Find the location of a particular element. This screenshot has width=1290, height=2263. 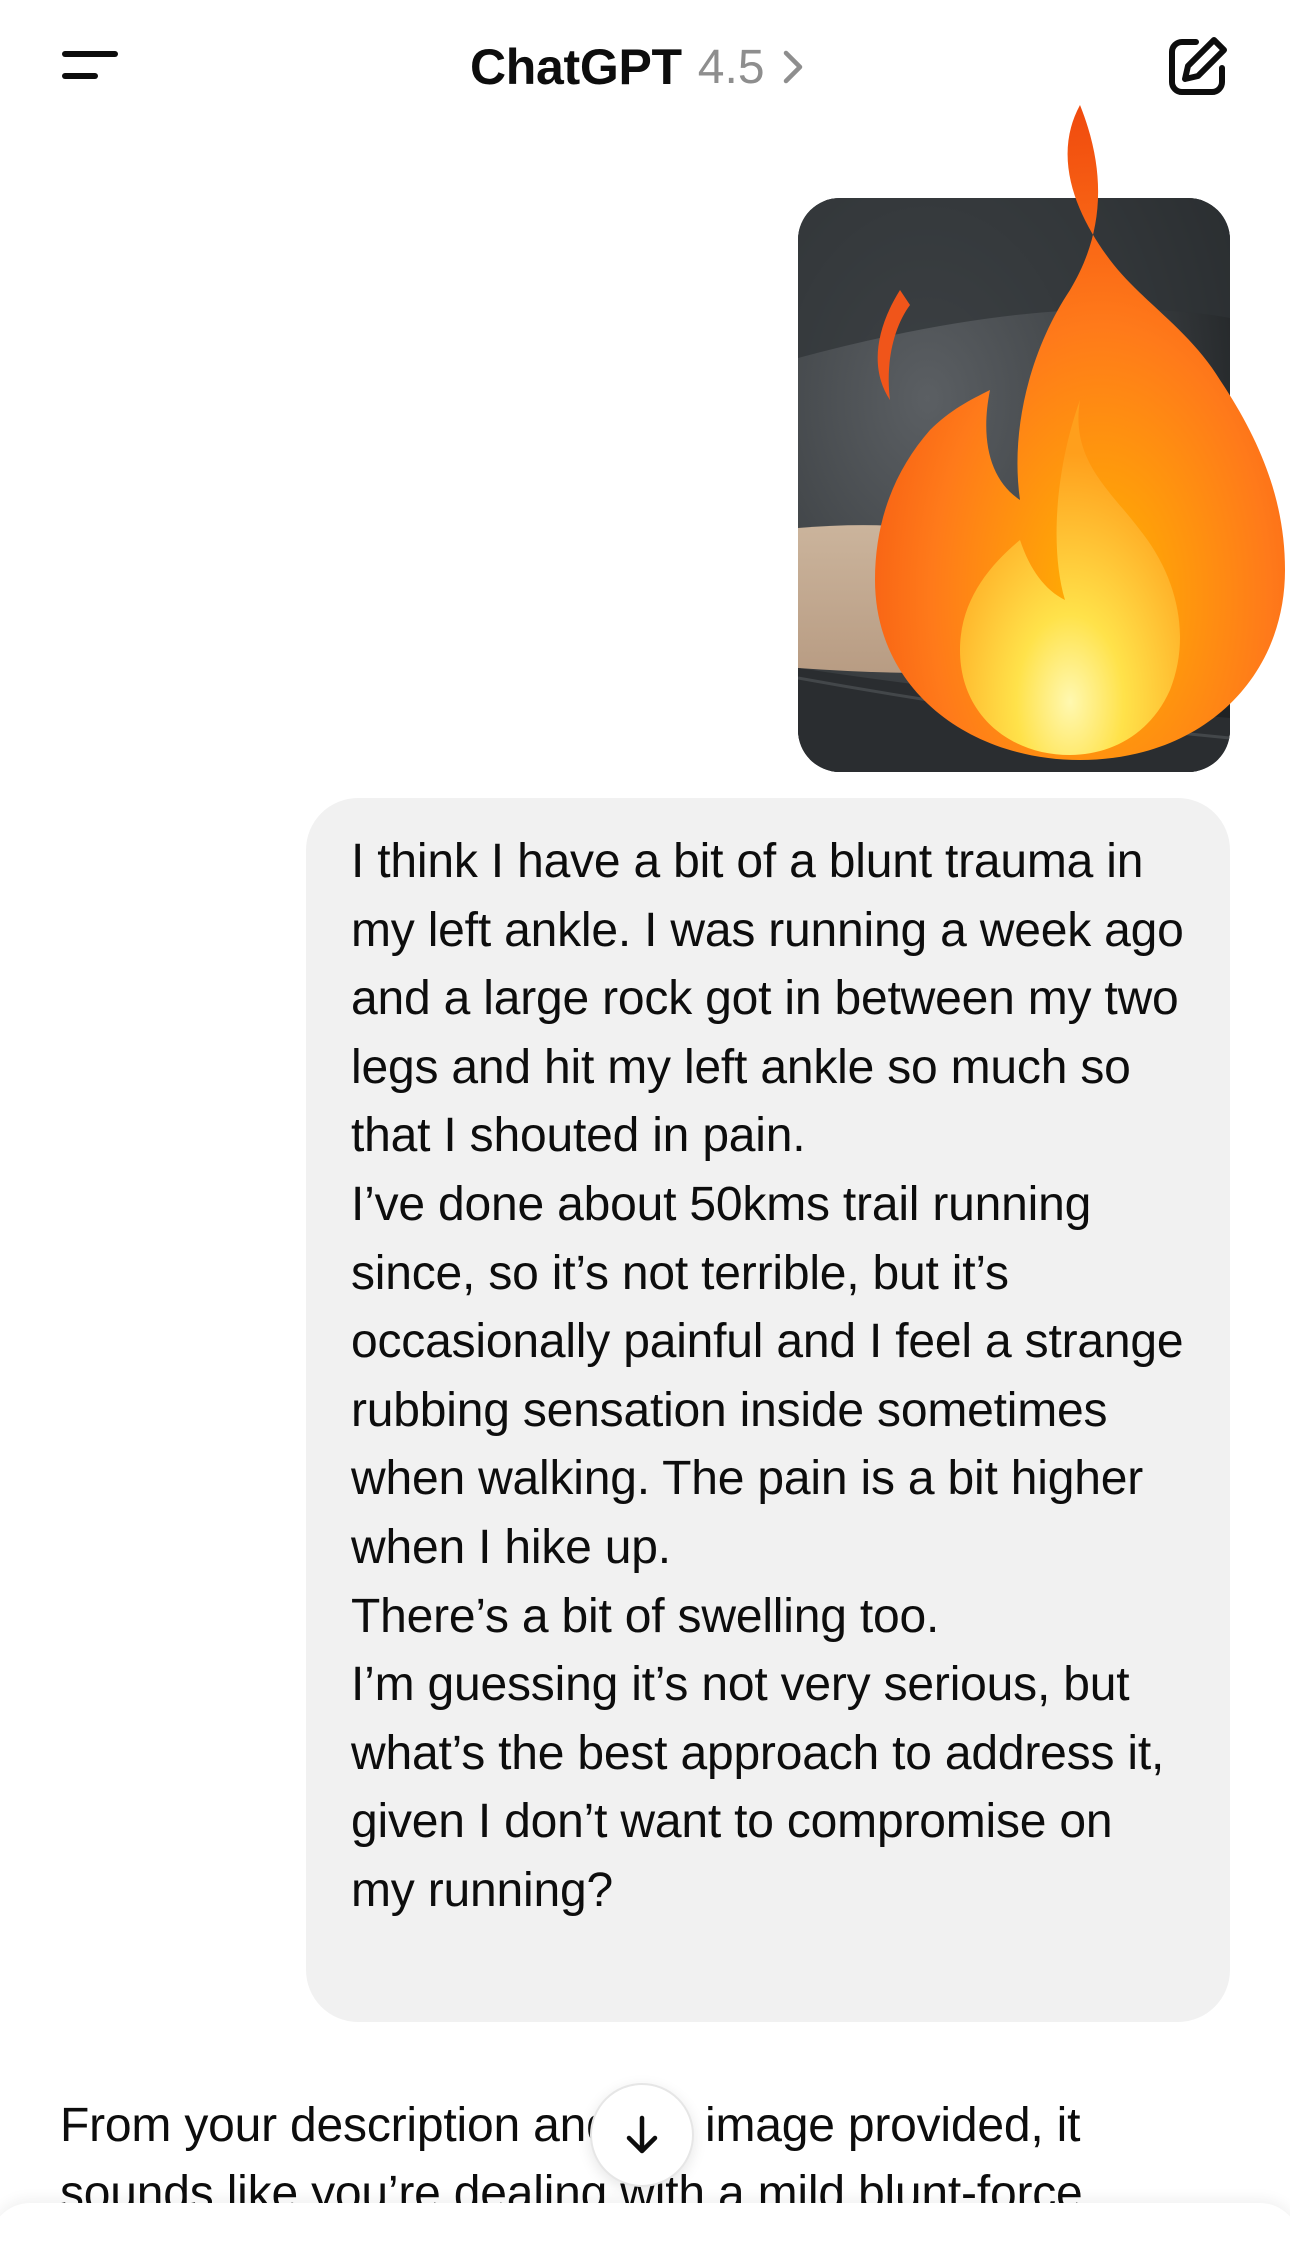

scroll-to-bottom-button is located at coordinates (642, 2135).